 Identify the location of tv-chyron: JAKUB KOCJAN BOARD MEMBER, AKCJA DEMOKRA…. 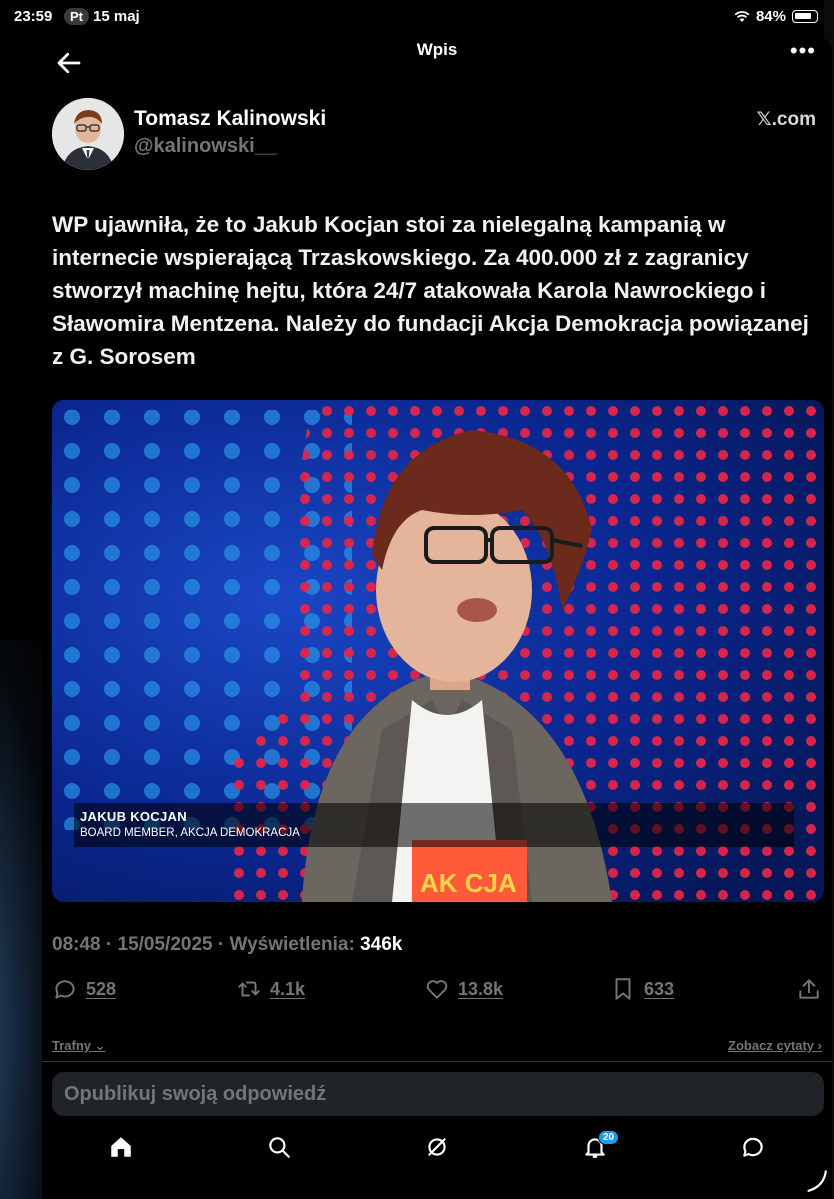
(434, 825).